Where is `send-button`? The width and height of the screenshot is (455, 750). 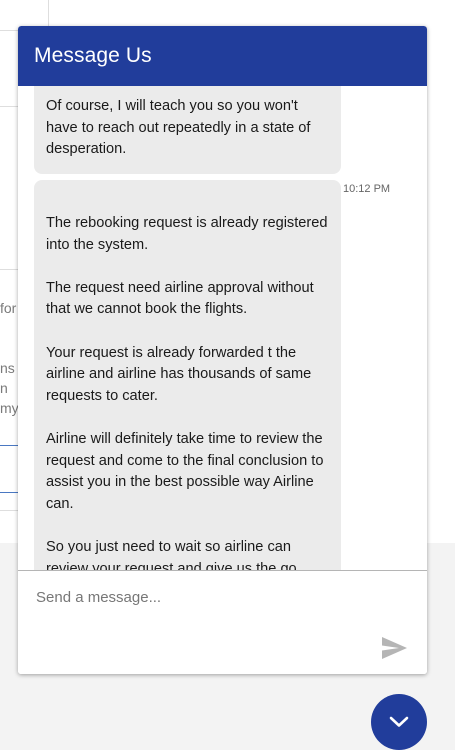
send-button is located at coordinates (395, 648).